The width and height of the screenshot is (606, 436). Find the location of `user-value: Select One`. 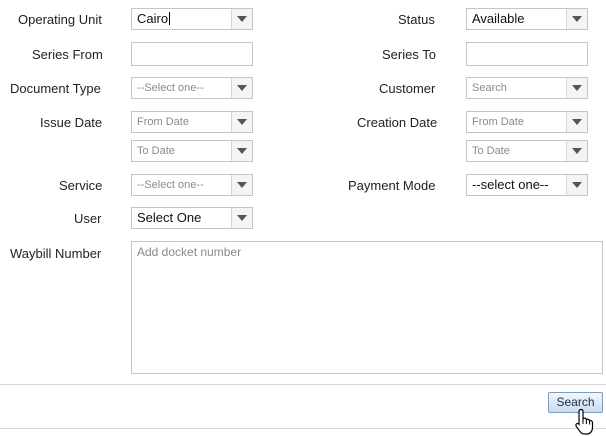

user-value: Select One is located at coordinates (169, 217).